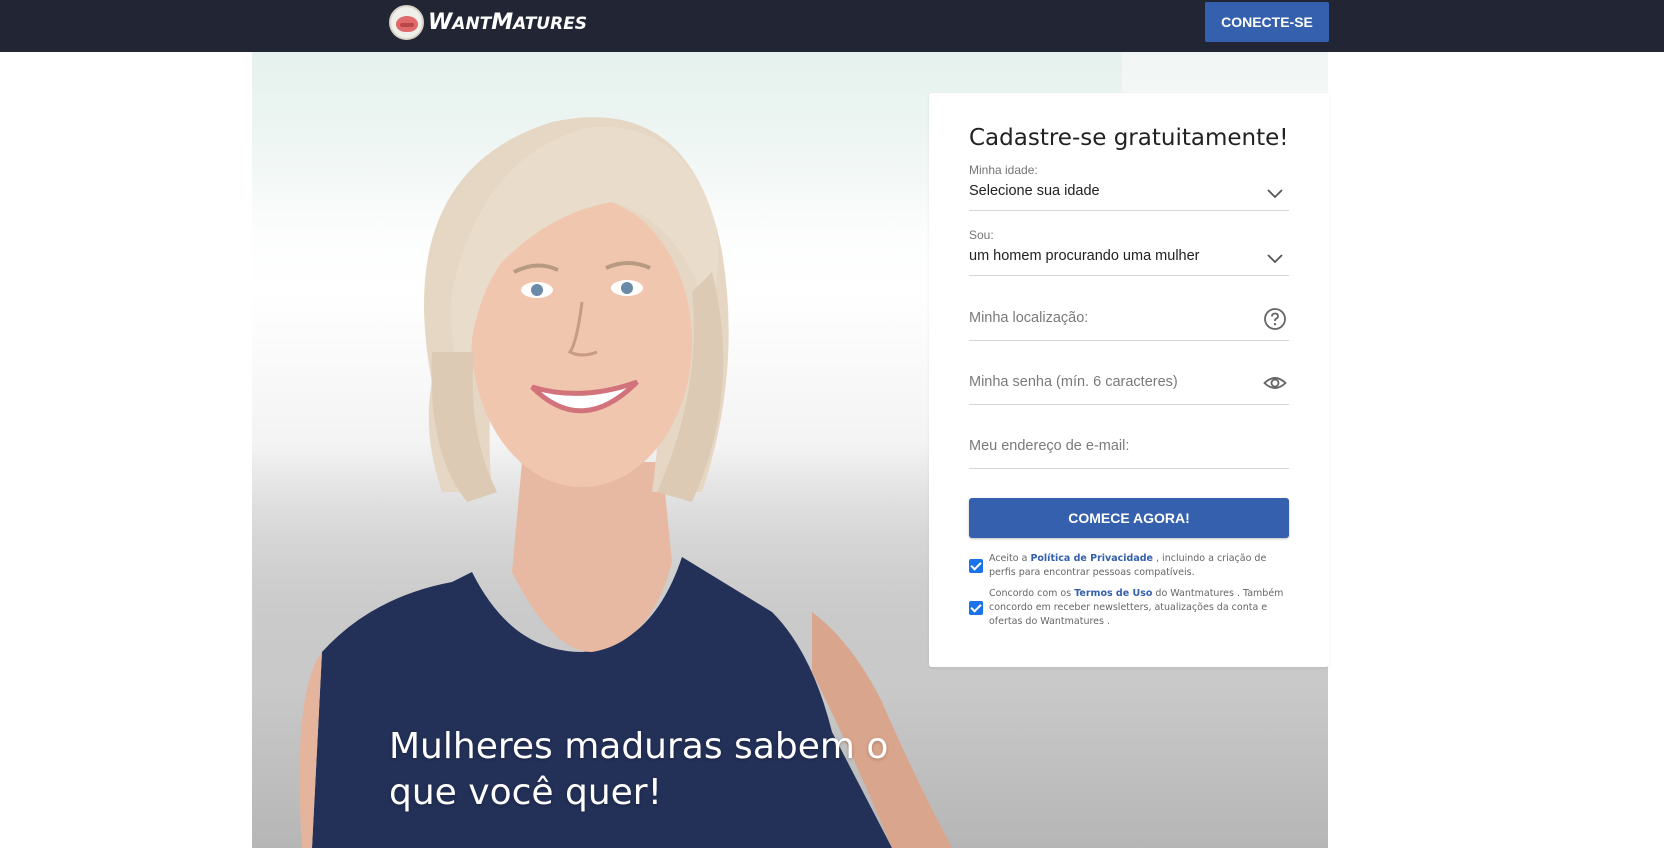  What do you see at coordinates (981, 235) in the screenshot?
I see `seeking-label: Sou:` at bounding box center [981, 235].